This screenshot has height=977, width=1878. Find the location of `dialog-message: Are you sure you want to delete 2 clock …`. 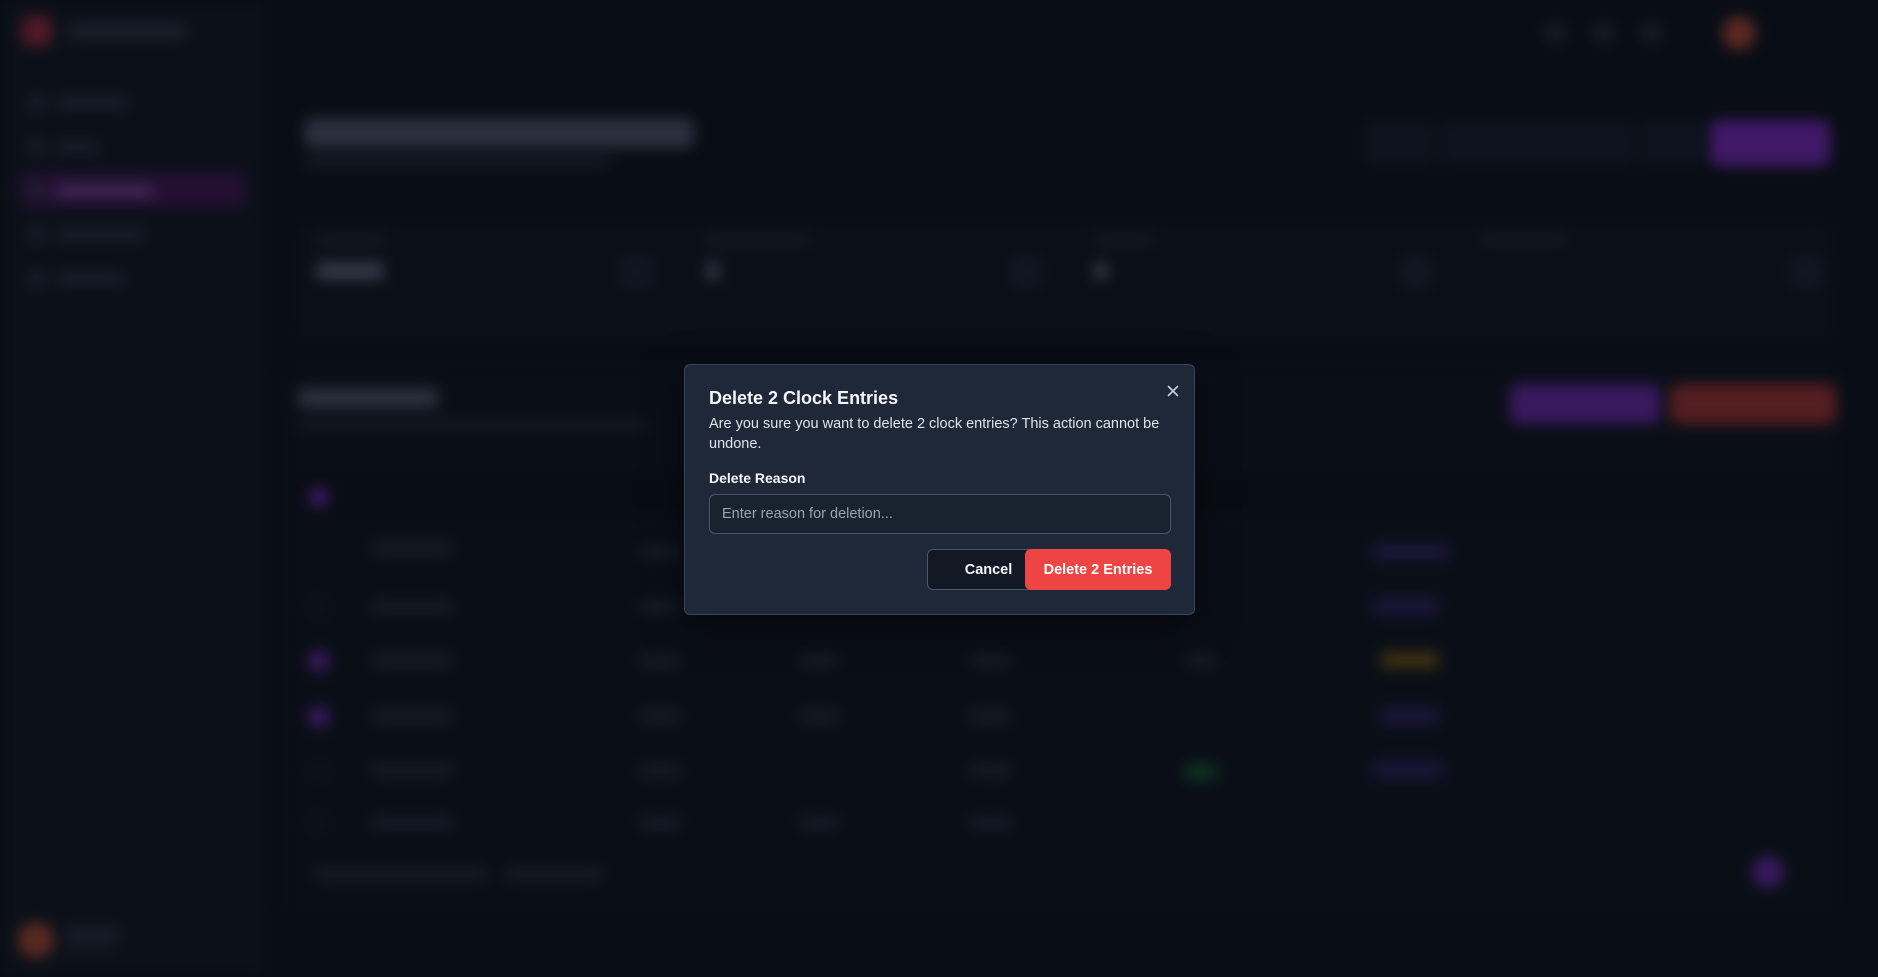

dialog-message: Are you sure you want to delete 2 clock … is located at coordinates (934, 434).